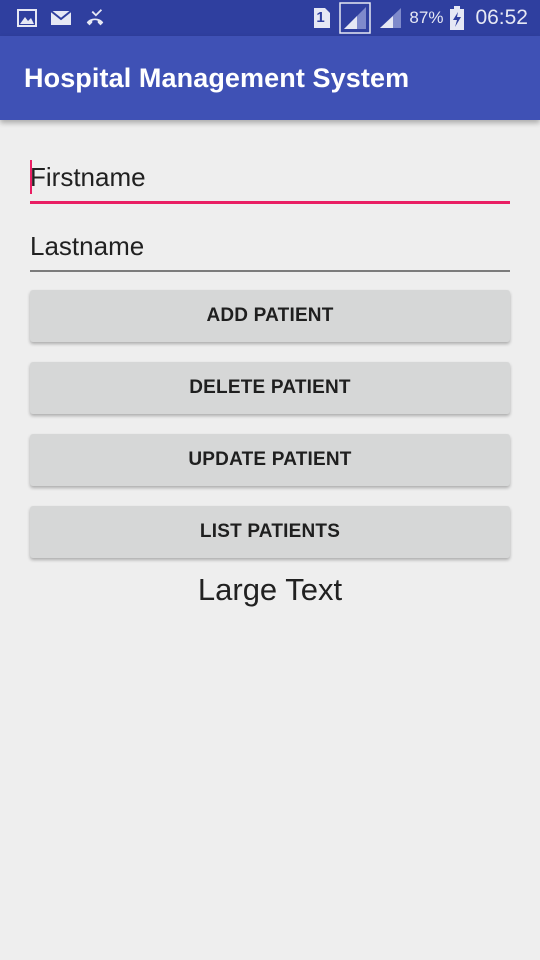 The height and width of the screenshot is (960, 540). What do you see at coordinates (270, 18) in the screenshot?
I see `status-bar: 1 87% 06:52` at bounding box center [270, 18].